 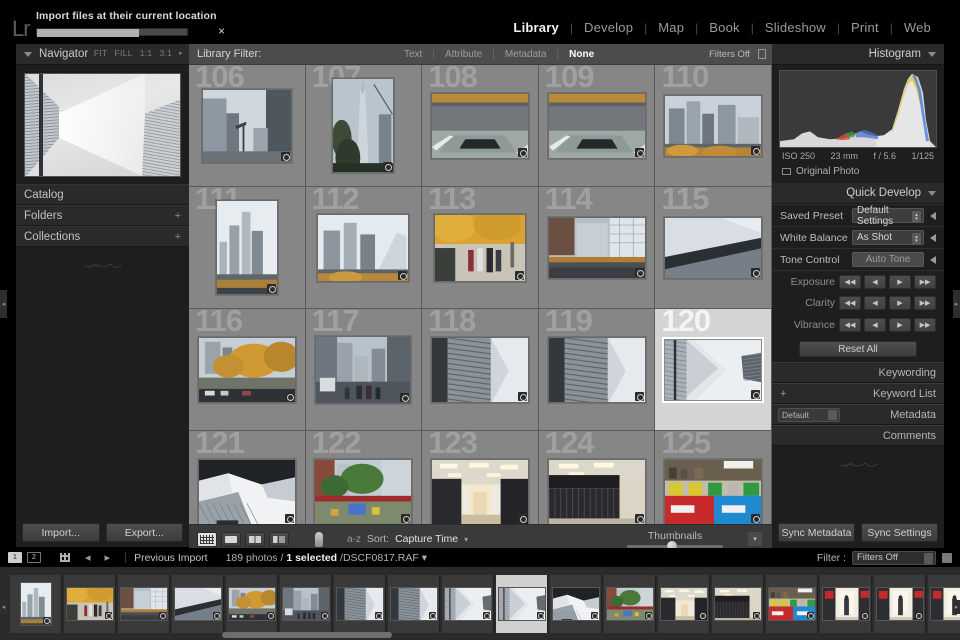 I want to click on grid-cell: 113, so click(x=480, y=246).